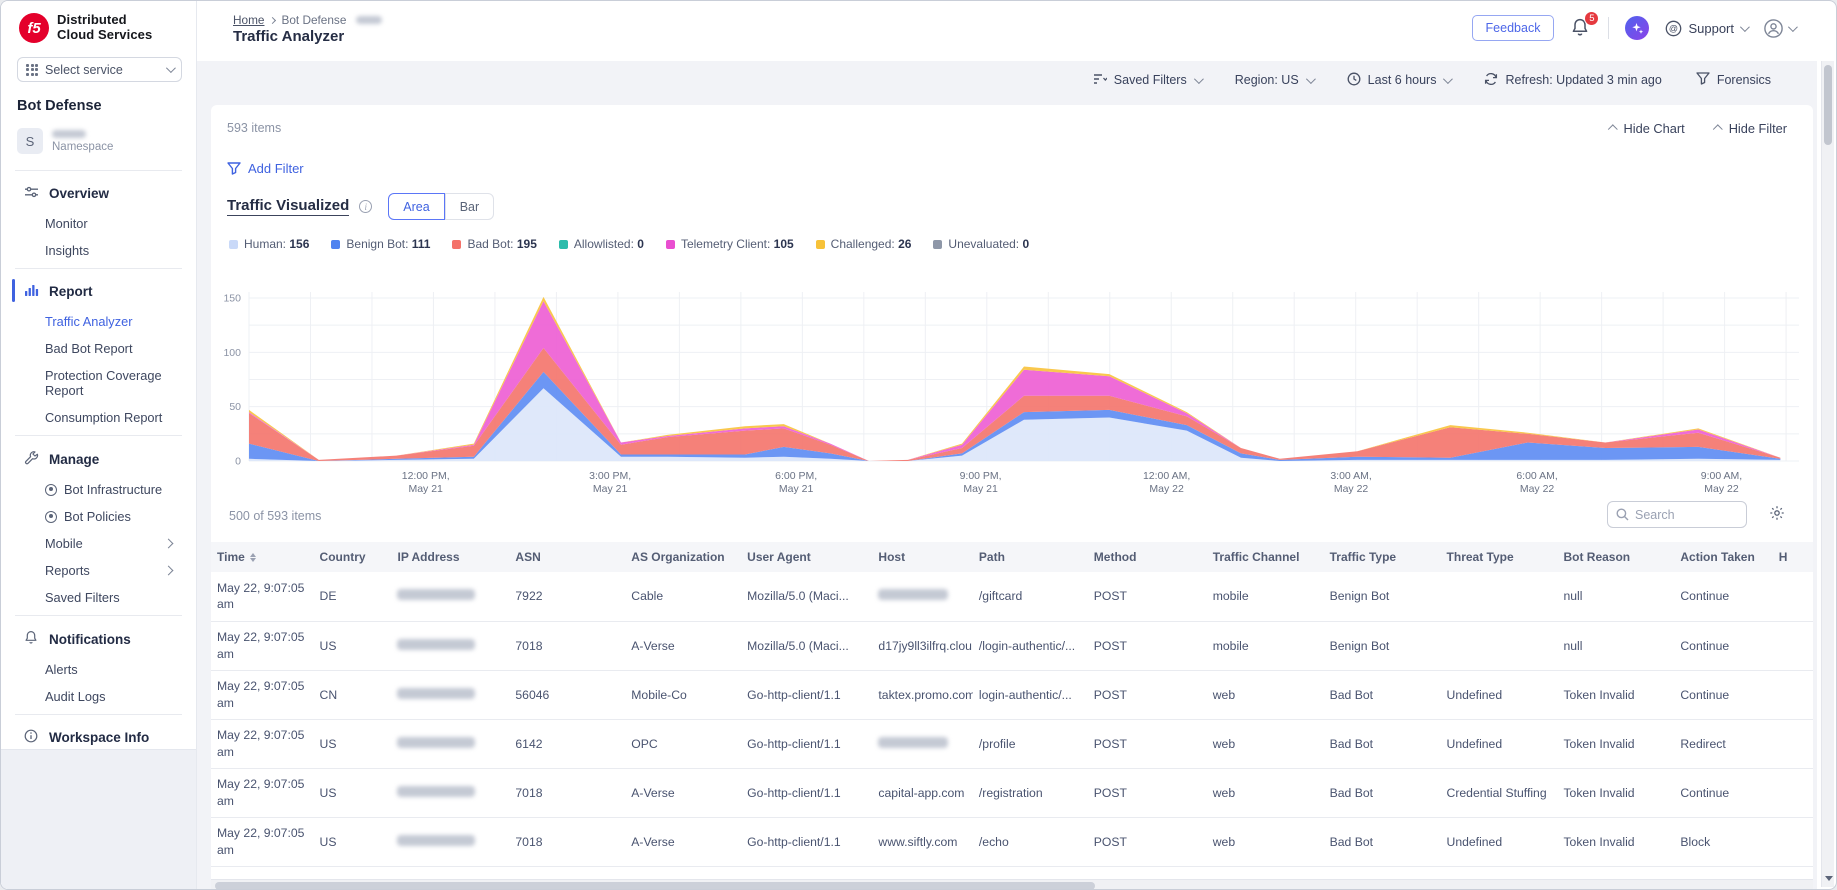  I want to click on table-cell: May 22, 9:07:05 am, so click(262, 744).